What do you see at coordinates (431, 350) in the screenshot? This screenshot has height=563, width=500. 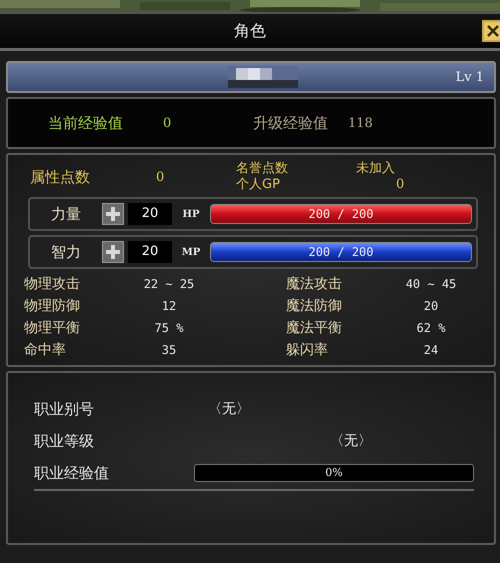 I see `stat-value: 24` at bounding box center [431, 350].